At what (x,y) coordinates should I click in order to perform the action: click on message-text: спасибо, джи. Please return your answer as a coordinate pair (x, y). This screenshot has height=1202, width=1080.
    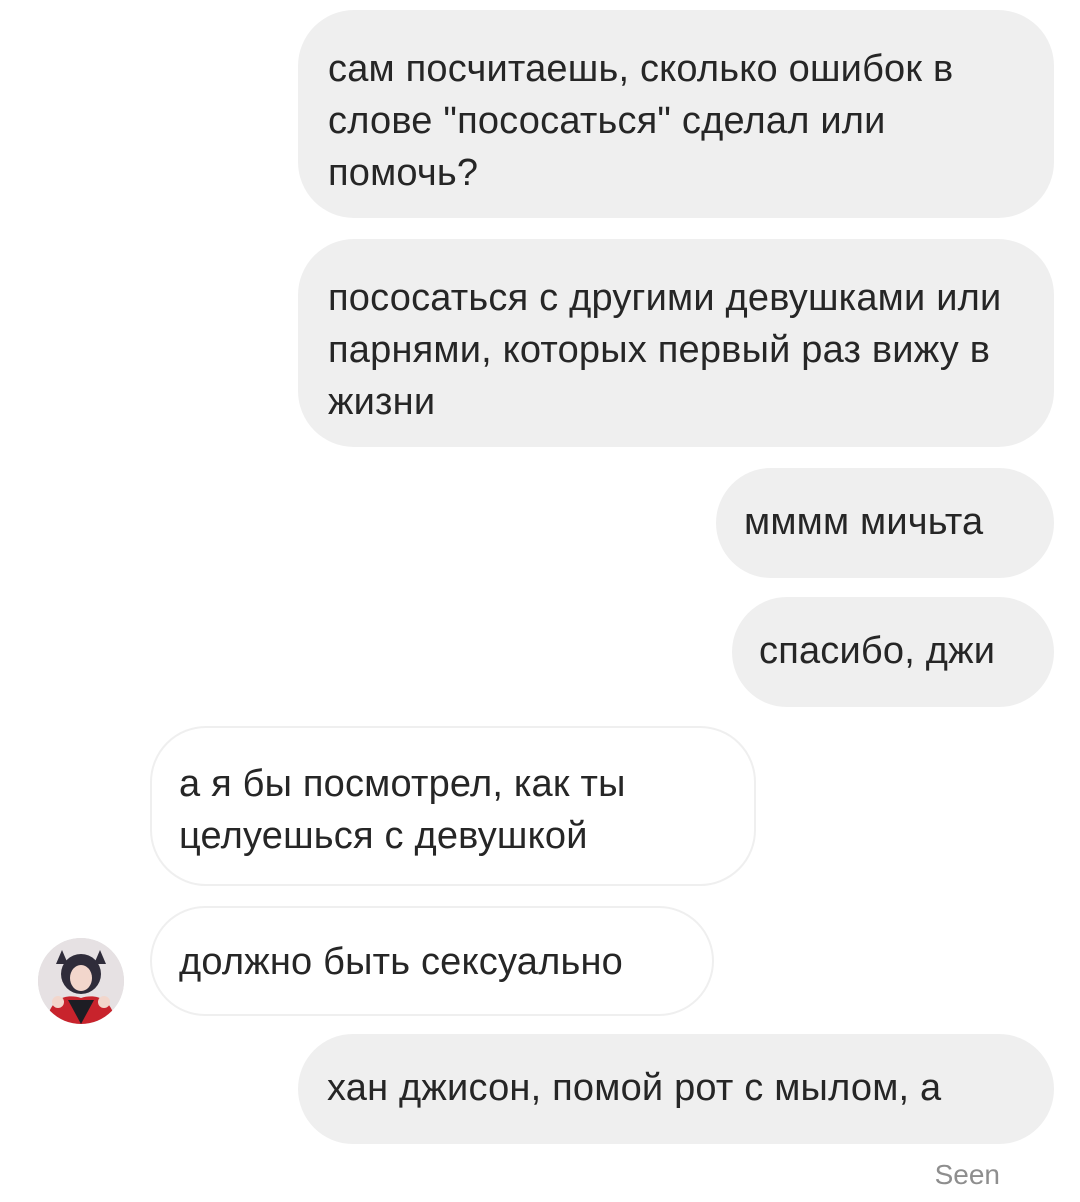
    Looking at the image, I should click on (877, 651).